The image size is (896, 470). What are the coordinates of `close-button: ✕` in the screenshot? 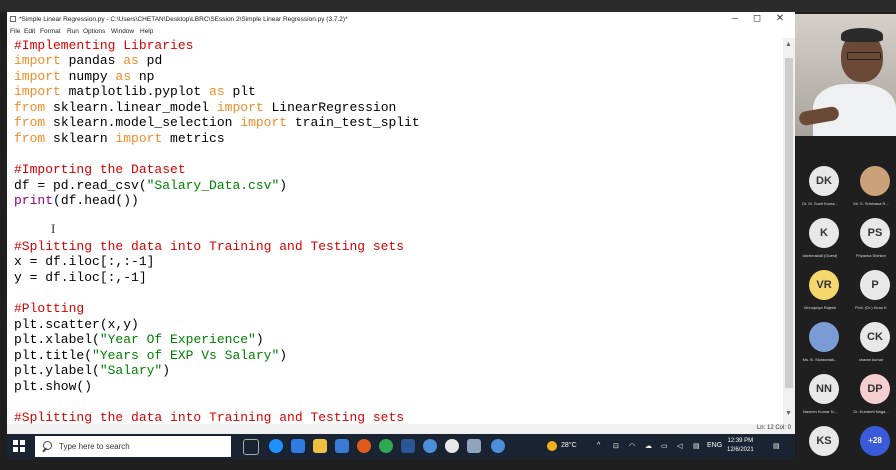 It's located at (780, 18).